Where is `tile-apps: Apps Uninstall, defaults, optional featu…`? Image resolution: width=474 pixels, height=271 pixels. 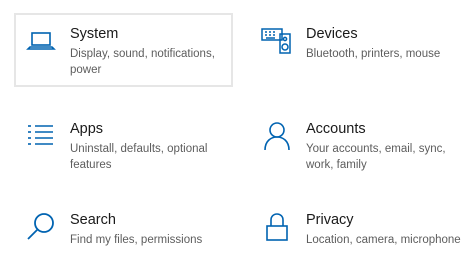
tile-apps: Apps Uninstall, defaults, optional featu… is located at coordinates (123, 145).